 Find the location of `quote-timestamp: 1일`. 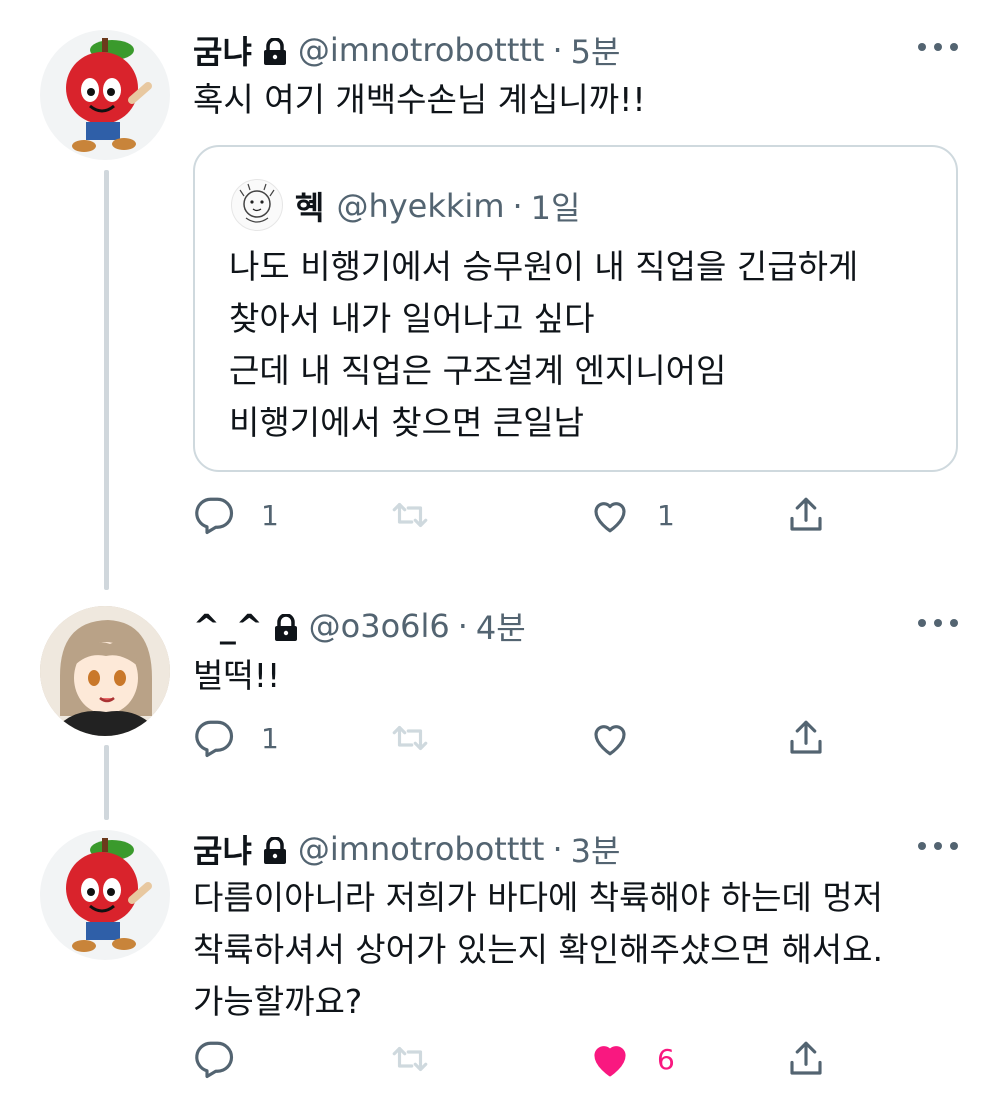

quote-timestamp: 1일 is located at coordinates (555, 208).